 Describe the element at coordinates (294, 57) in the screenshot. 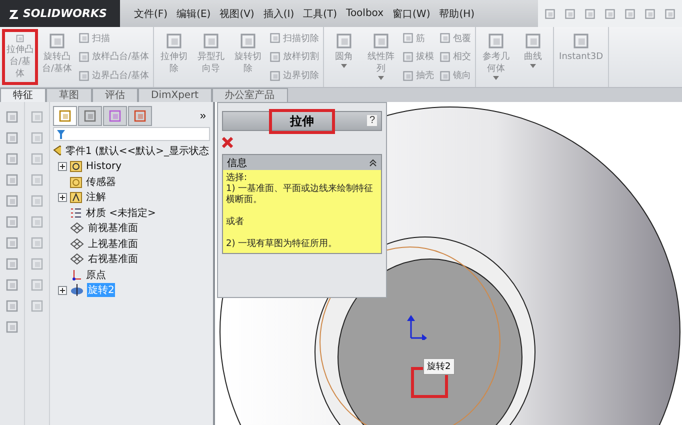

I see `toolbar-button: 放样切割` at that location.